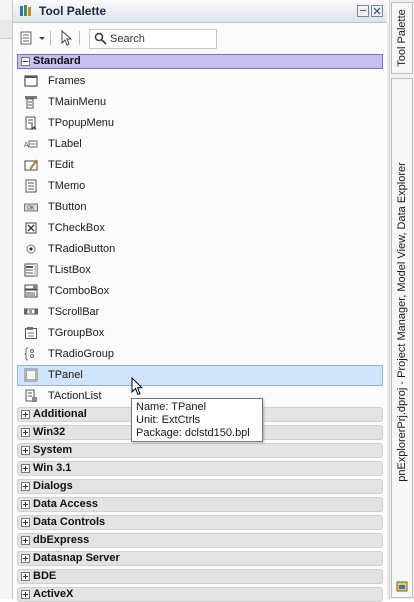 This screenshot has height=602, width=414. I want to click on palette-item-label: TGroupBox, so click(76, 333).